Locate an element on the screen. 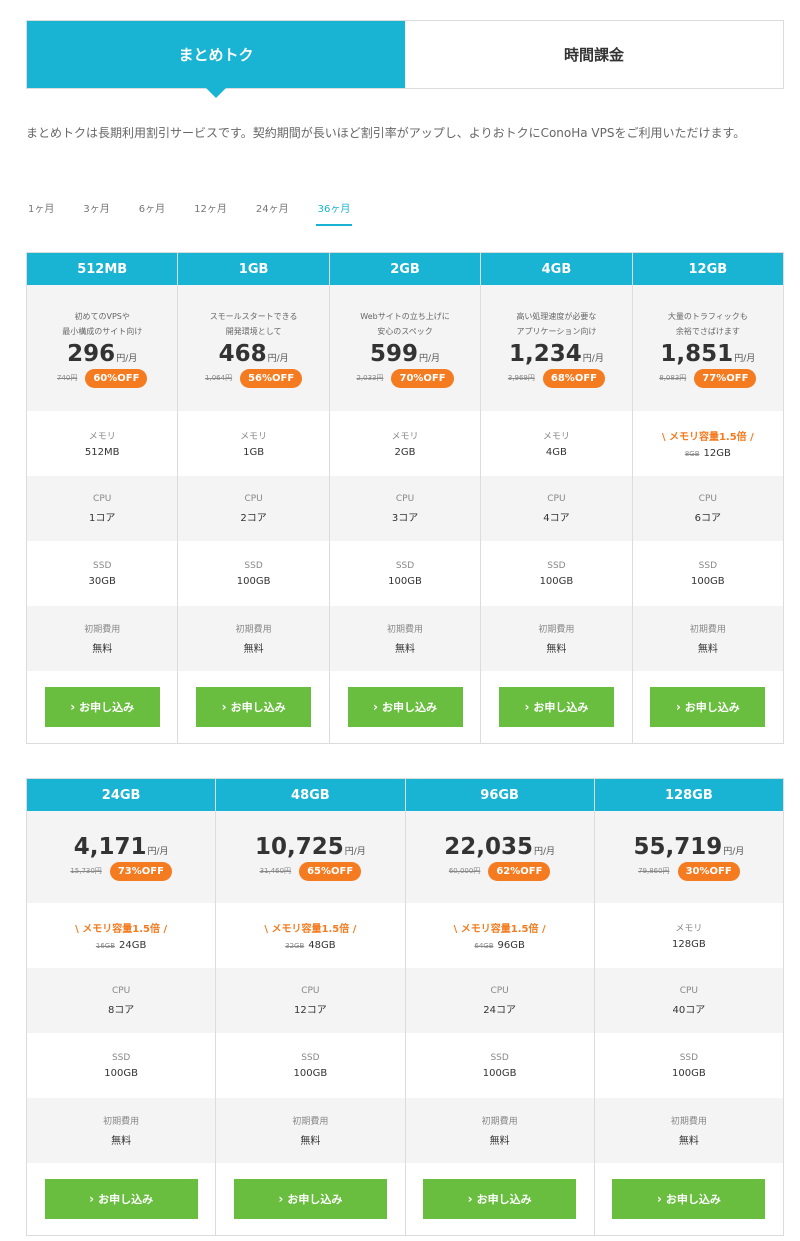  price-line: 468 円/月 is located at coordinates (254, 354).